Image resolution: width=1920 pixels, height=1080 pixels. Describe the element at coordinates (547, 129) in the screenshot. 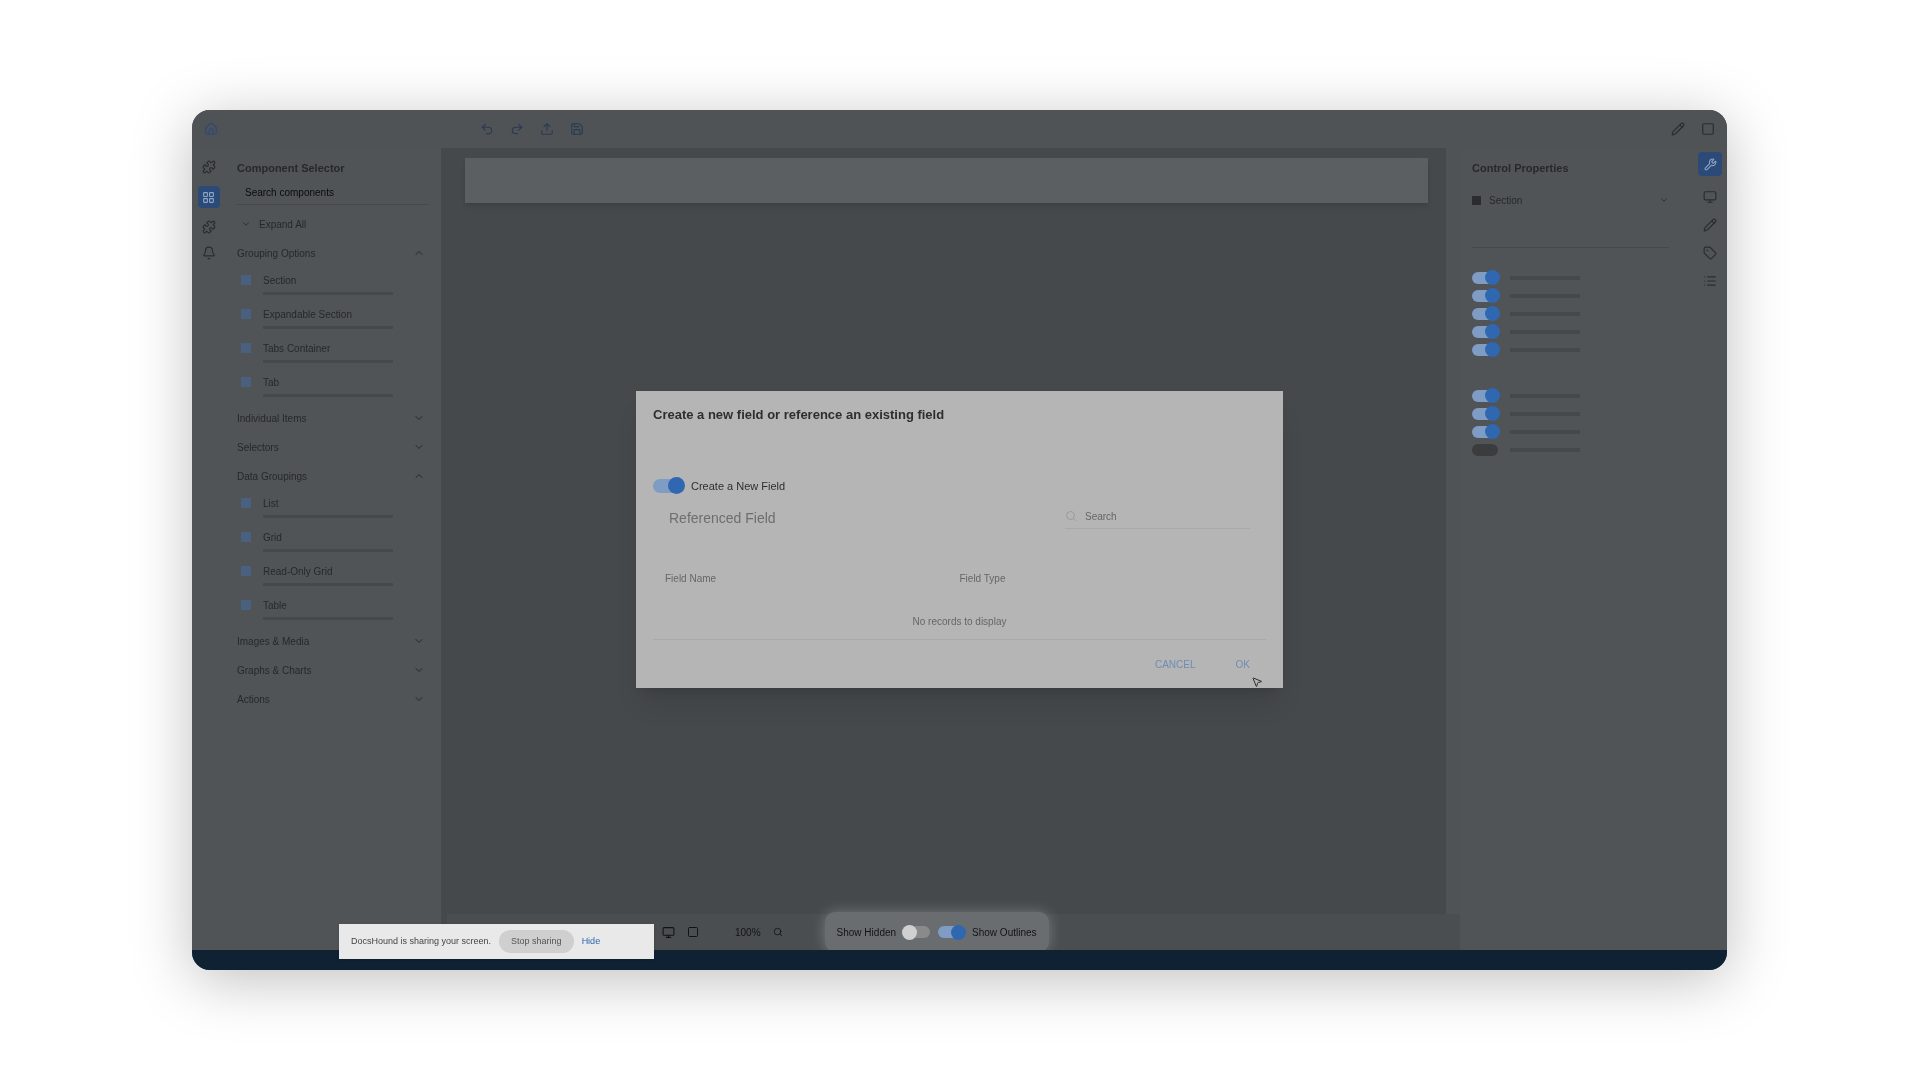

I see `upload-icon` at that location.